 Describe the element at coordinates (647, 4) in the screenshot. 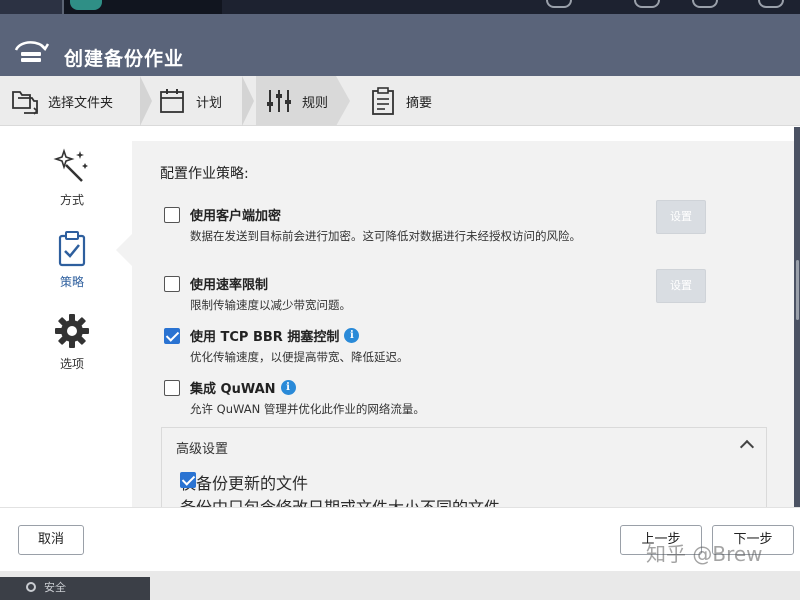

I see `menu-icon` at that location.